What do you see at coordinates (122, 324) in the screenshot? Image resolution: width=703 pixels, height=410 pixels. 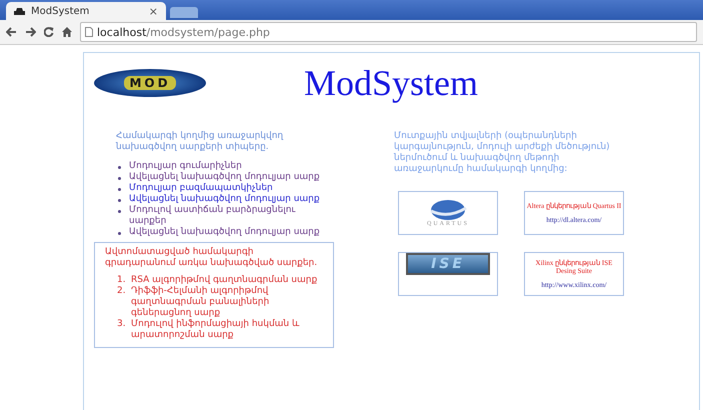 I see `list-number: 3.` at bounding box center [122, 324].